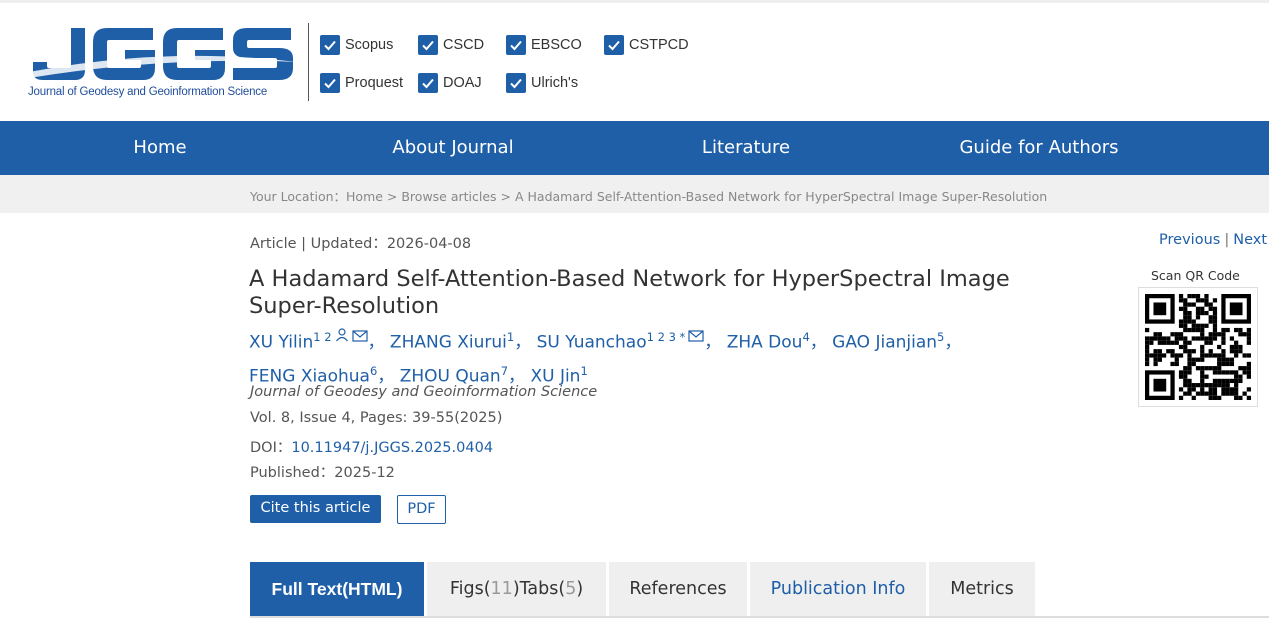 This screenshot has height=624, width=1269. What do you see at coordinates (838, 589) in the screenshot?
I see `tab-publication-info: Publication Info` at bounding box center [838, 589].